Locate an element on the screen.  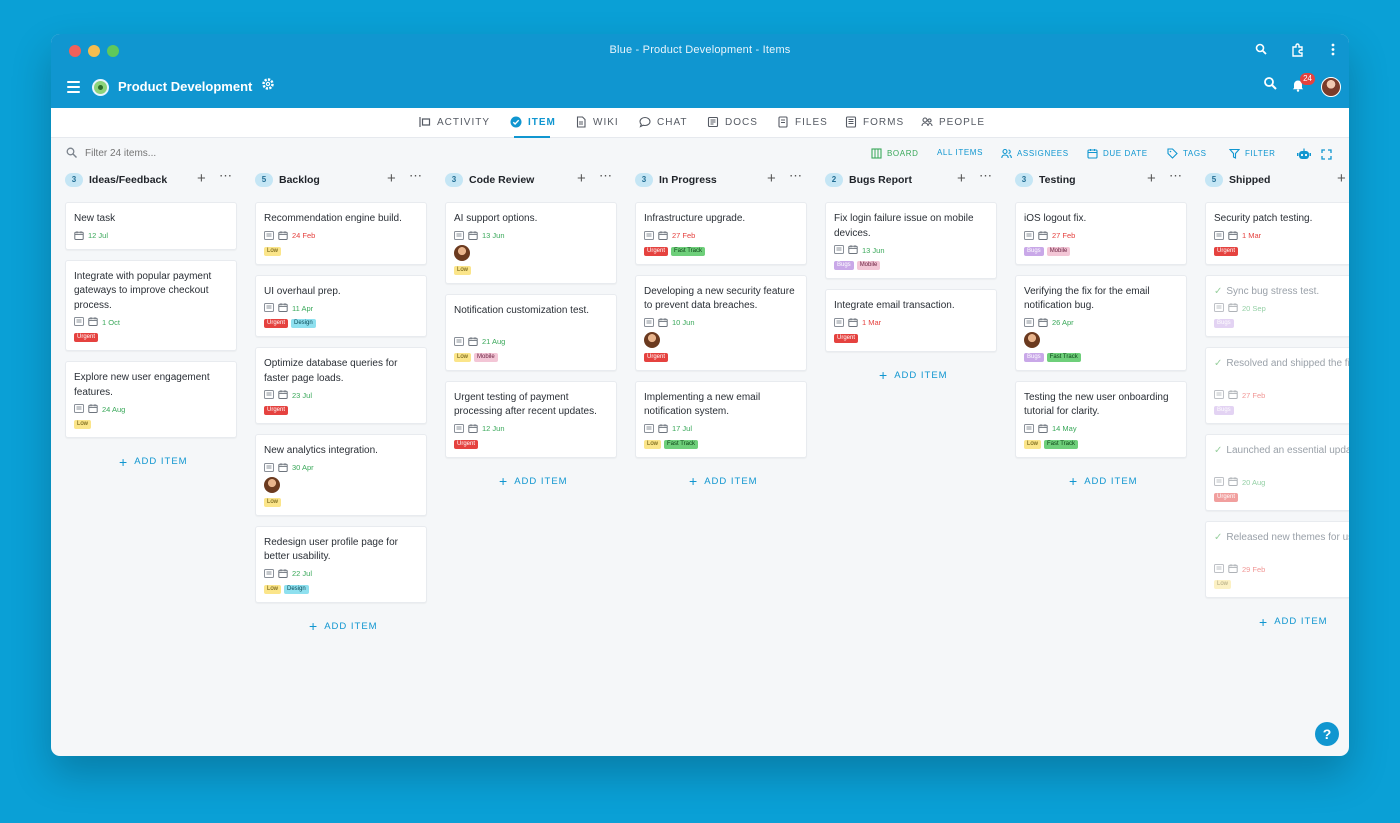
settings-gear-icon is located at coordinates (268, 86).